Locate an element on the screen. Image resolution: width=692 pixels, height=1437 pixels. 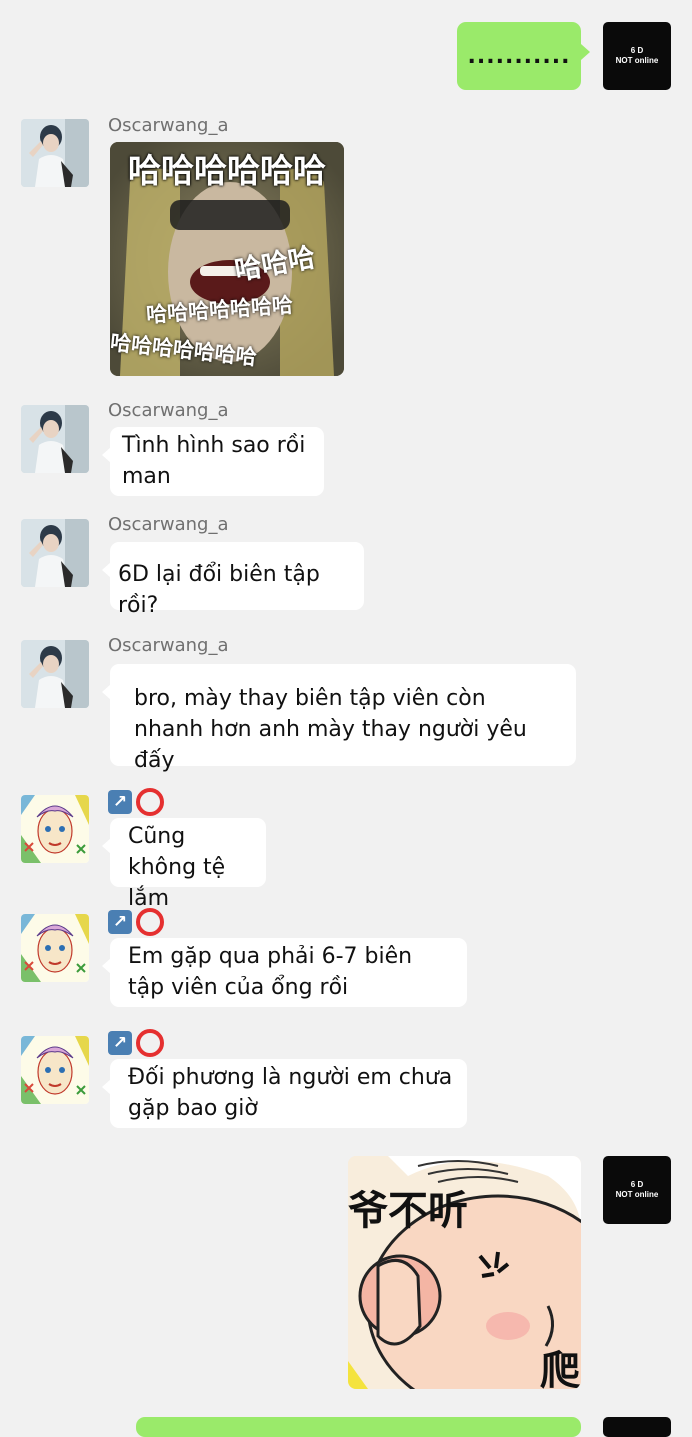
message-text: Tình hình sao rồi man is located at coordinates (214, 461).